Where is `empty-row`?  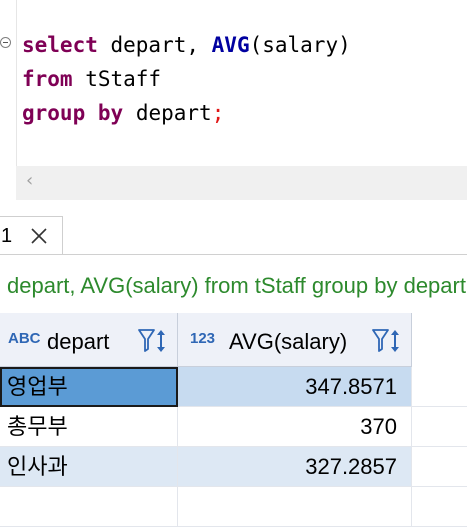
empty-row is located at coordinates (233, 507).